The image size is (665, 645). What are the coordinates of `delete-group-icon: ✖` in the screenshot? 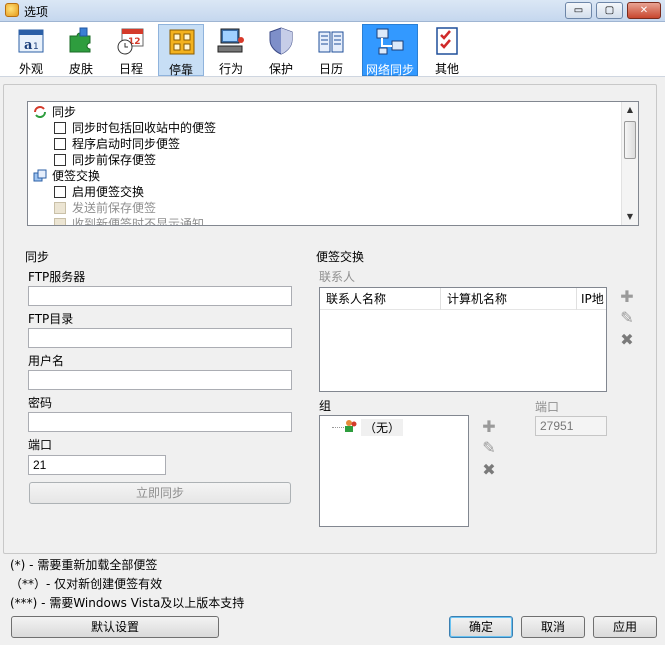 It's located at (489, 470).